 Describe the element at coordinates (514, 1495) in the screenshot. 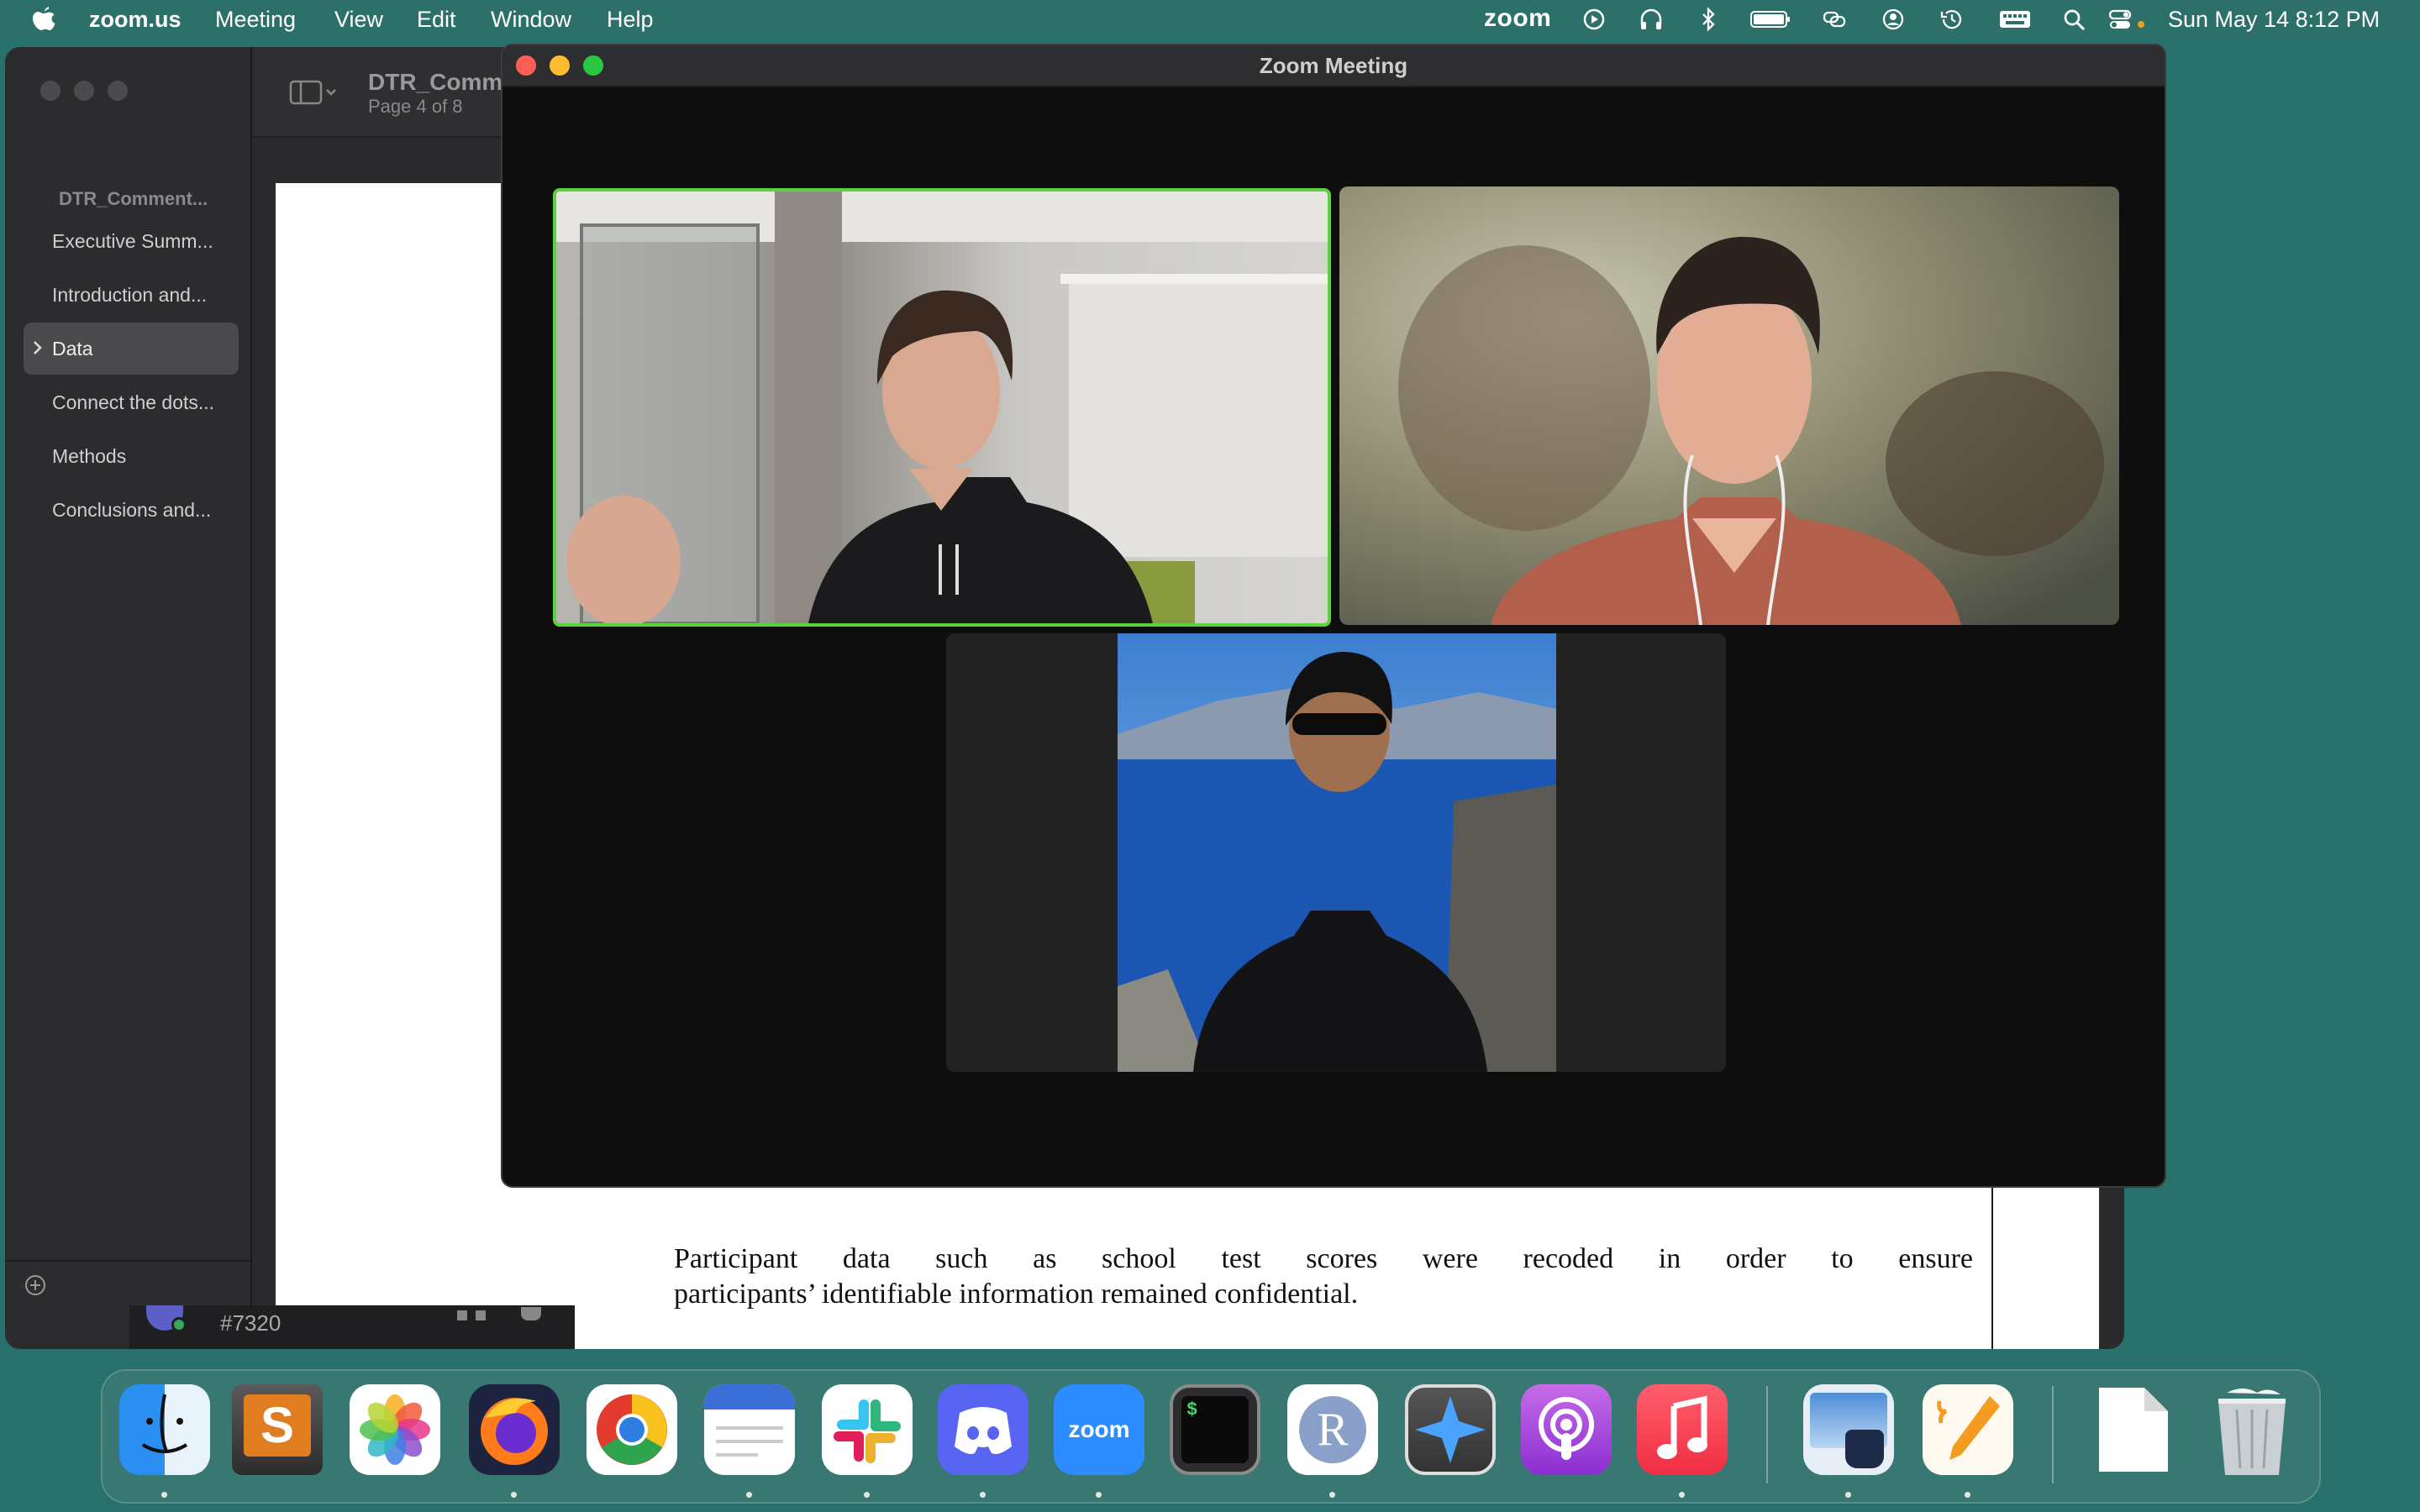

I see `dock-firefox-running-dot` at that location.